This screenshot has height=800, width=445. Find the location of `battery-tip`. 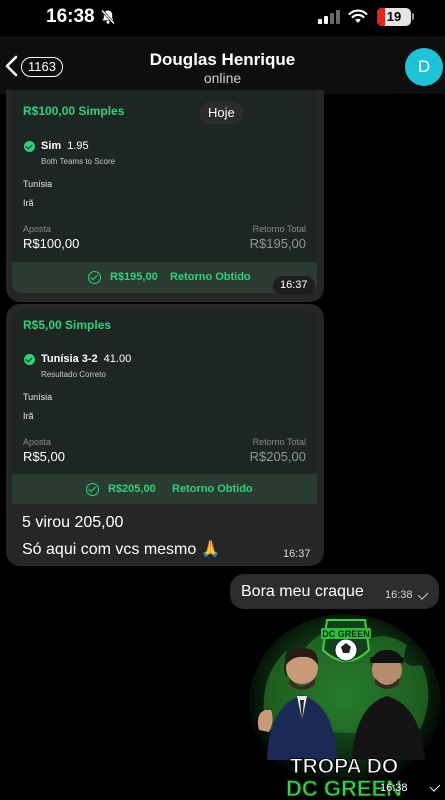

battery-tip is located at coordinates (413, 16).